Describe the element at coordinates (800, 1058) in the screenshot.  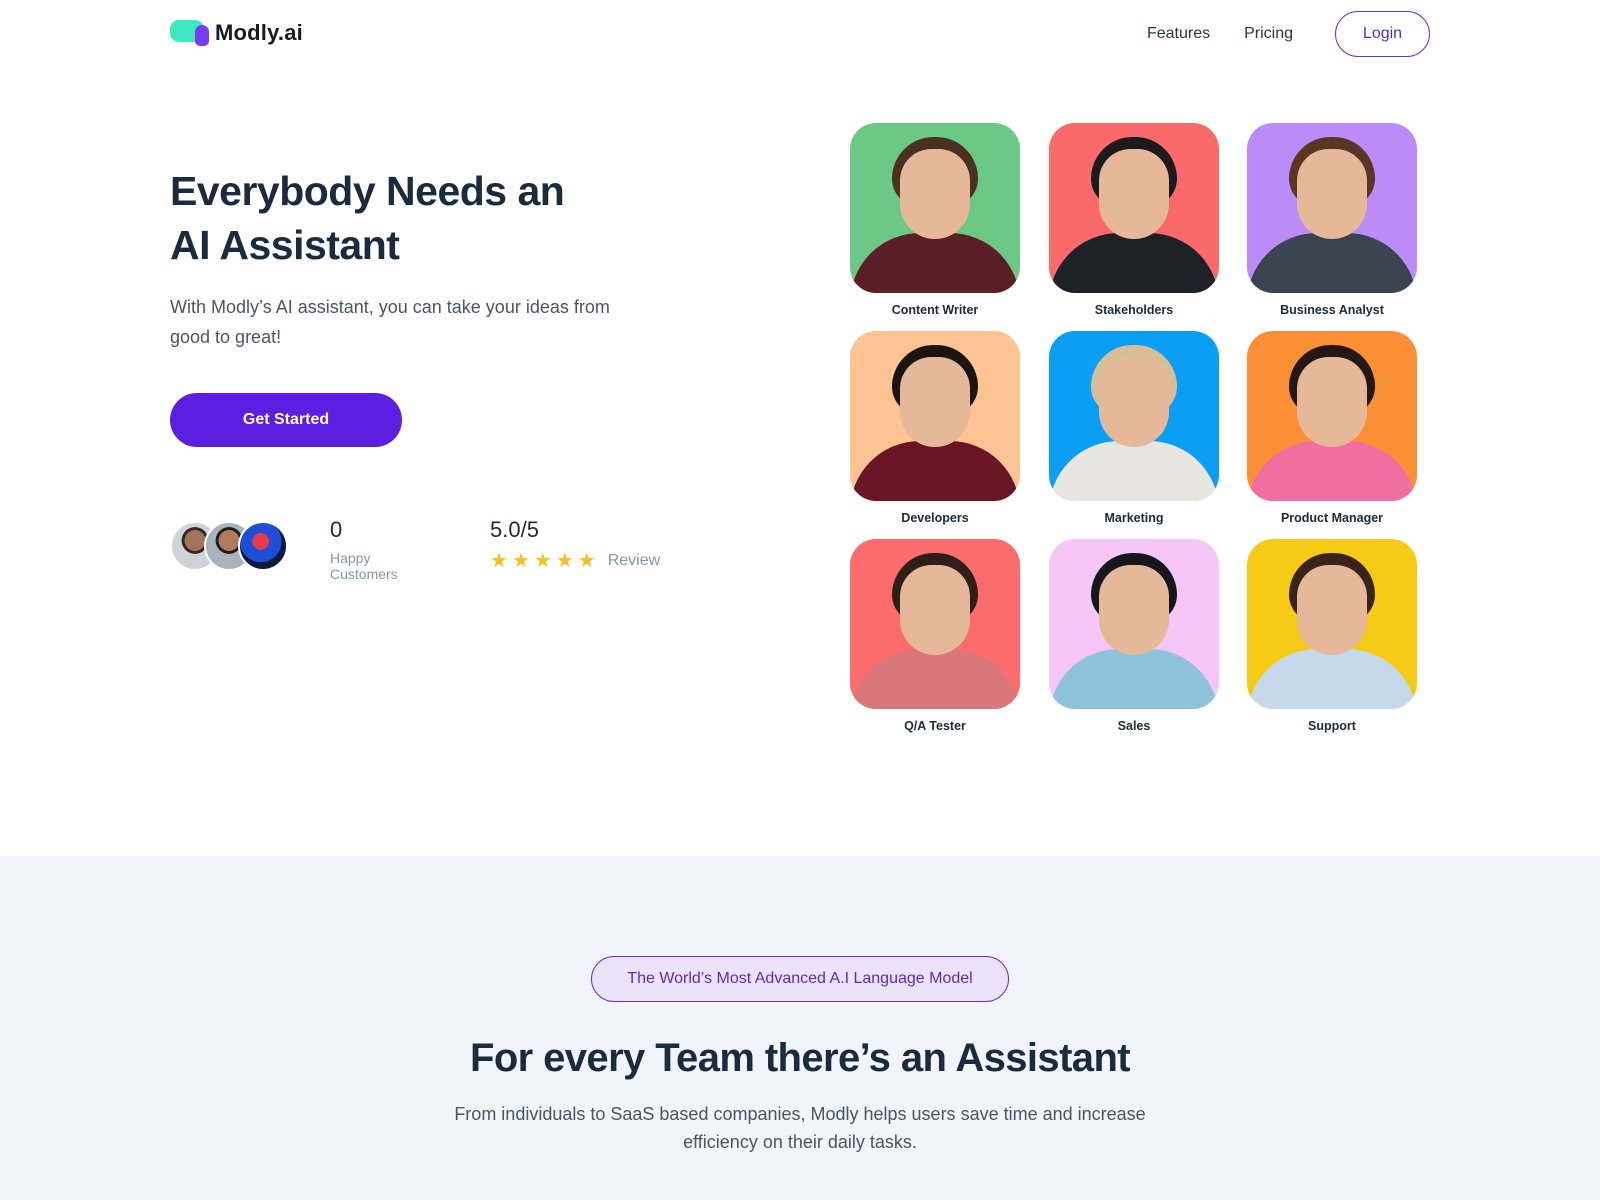
I see `section-title: For every Team there’s an Assistant` at that location.